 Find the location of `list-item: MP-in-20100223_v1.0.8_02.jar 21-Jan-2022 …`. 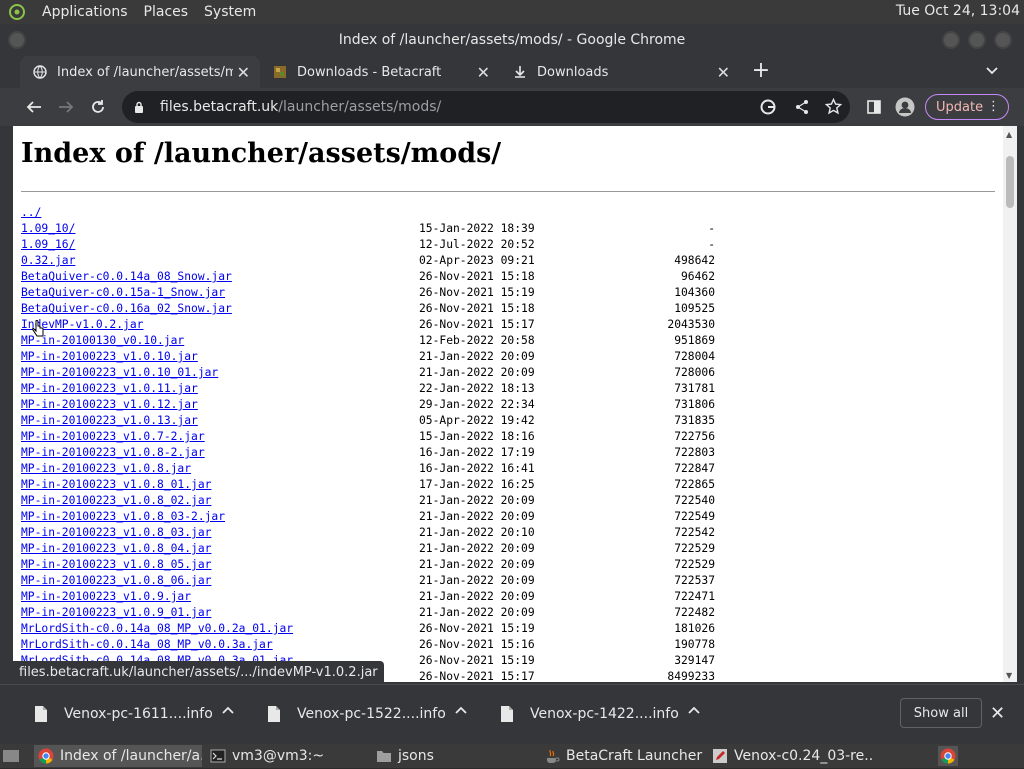

list-item: MP-in-20100223_v1.0.8_02.jar 21-Jan-2022 … is located at coordinates (512, 501).